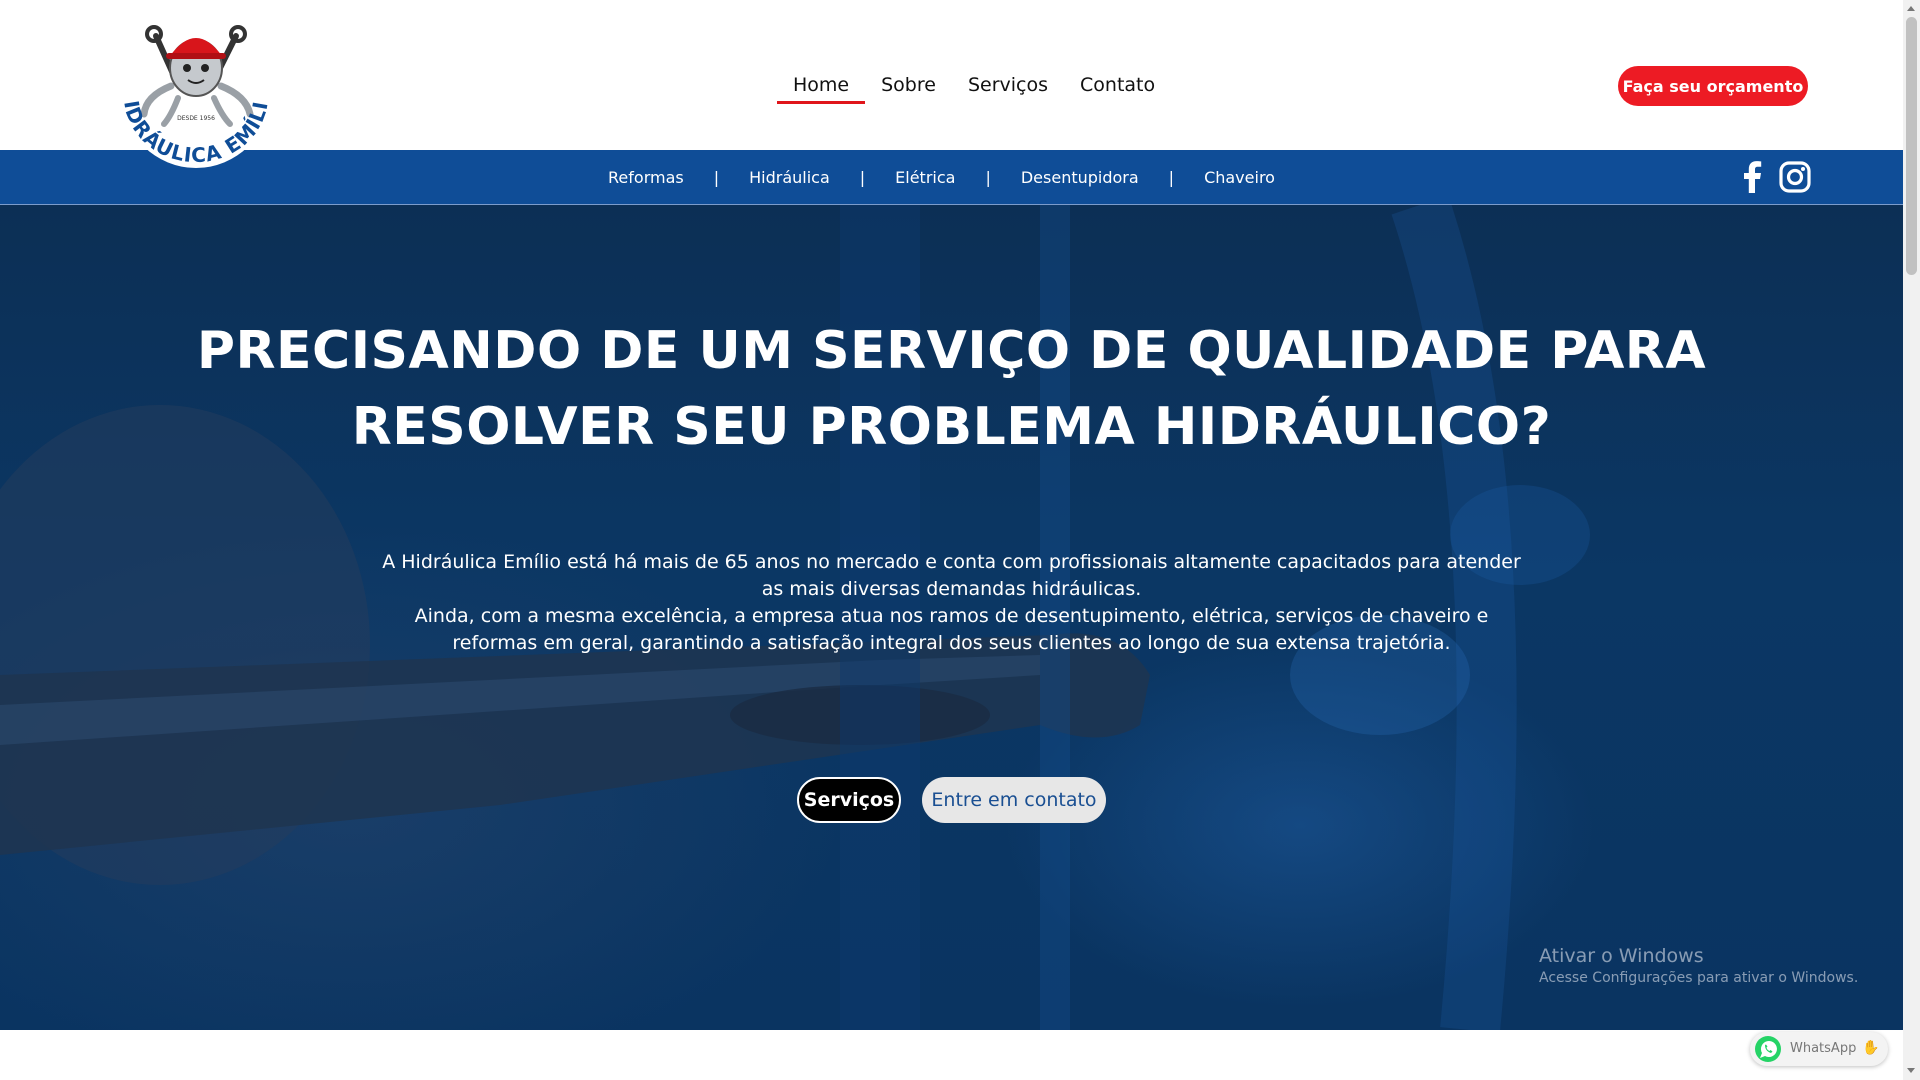 The height and width of the screenshot is (1080, 1920). I want to click on service-link-chaveiro: Chaveiro, so click(1239, 177).